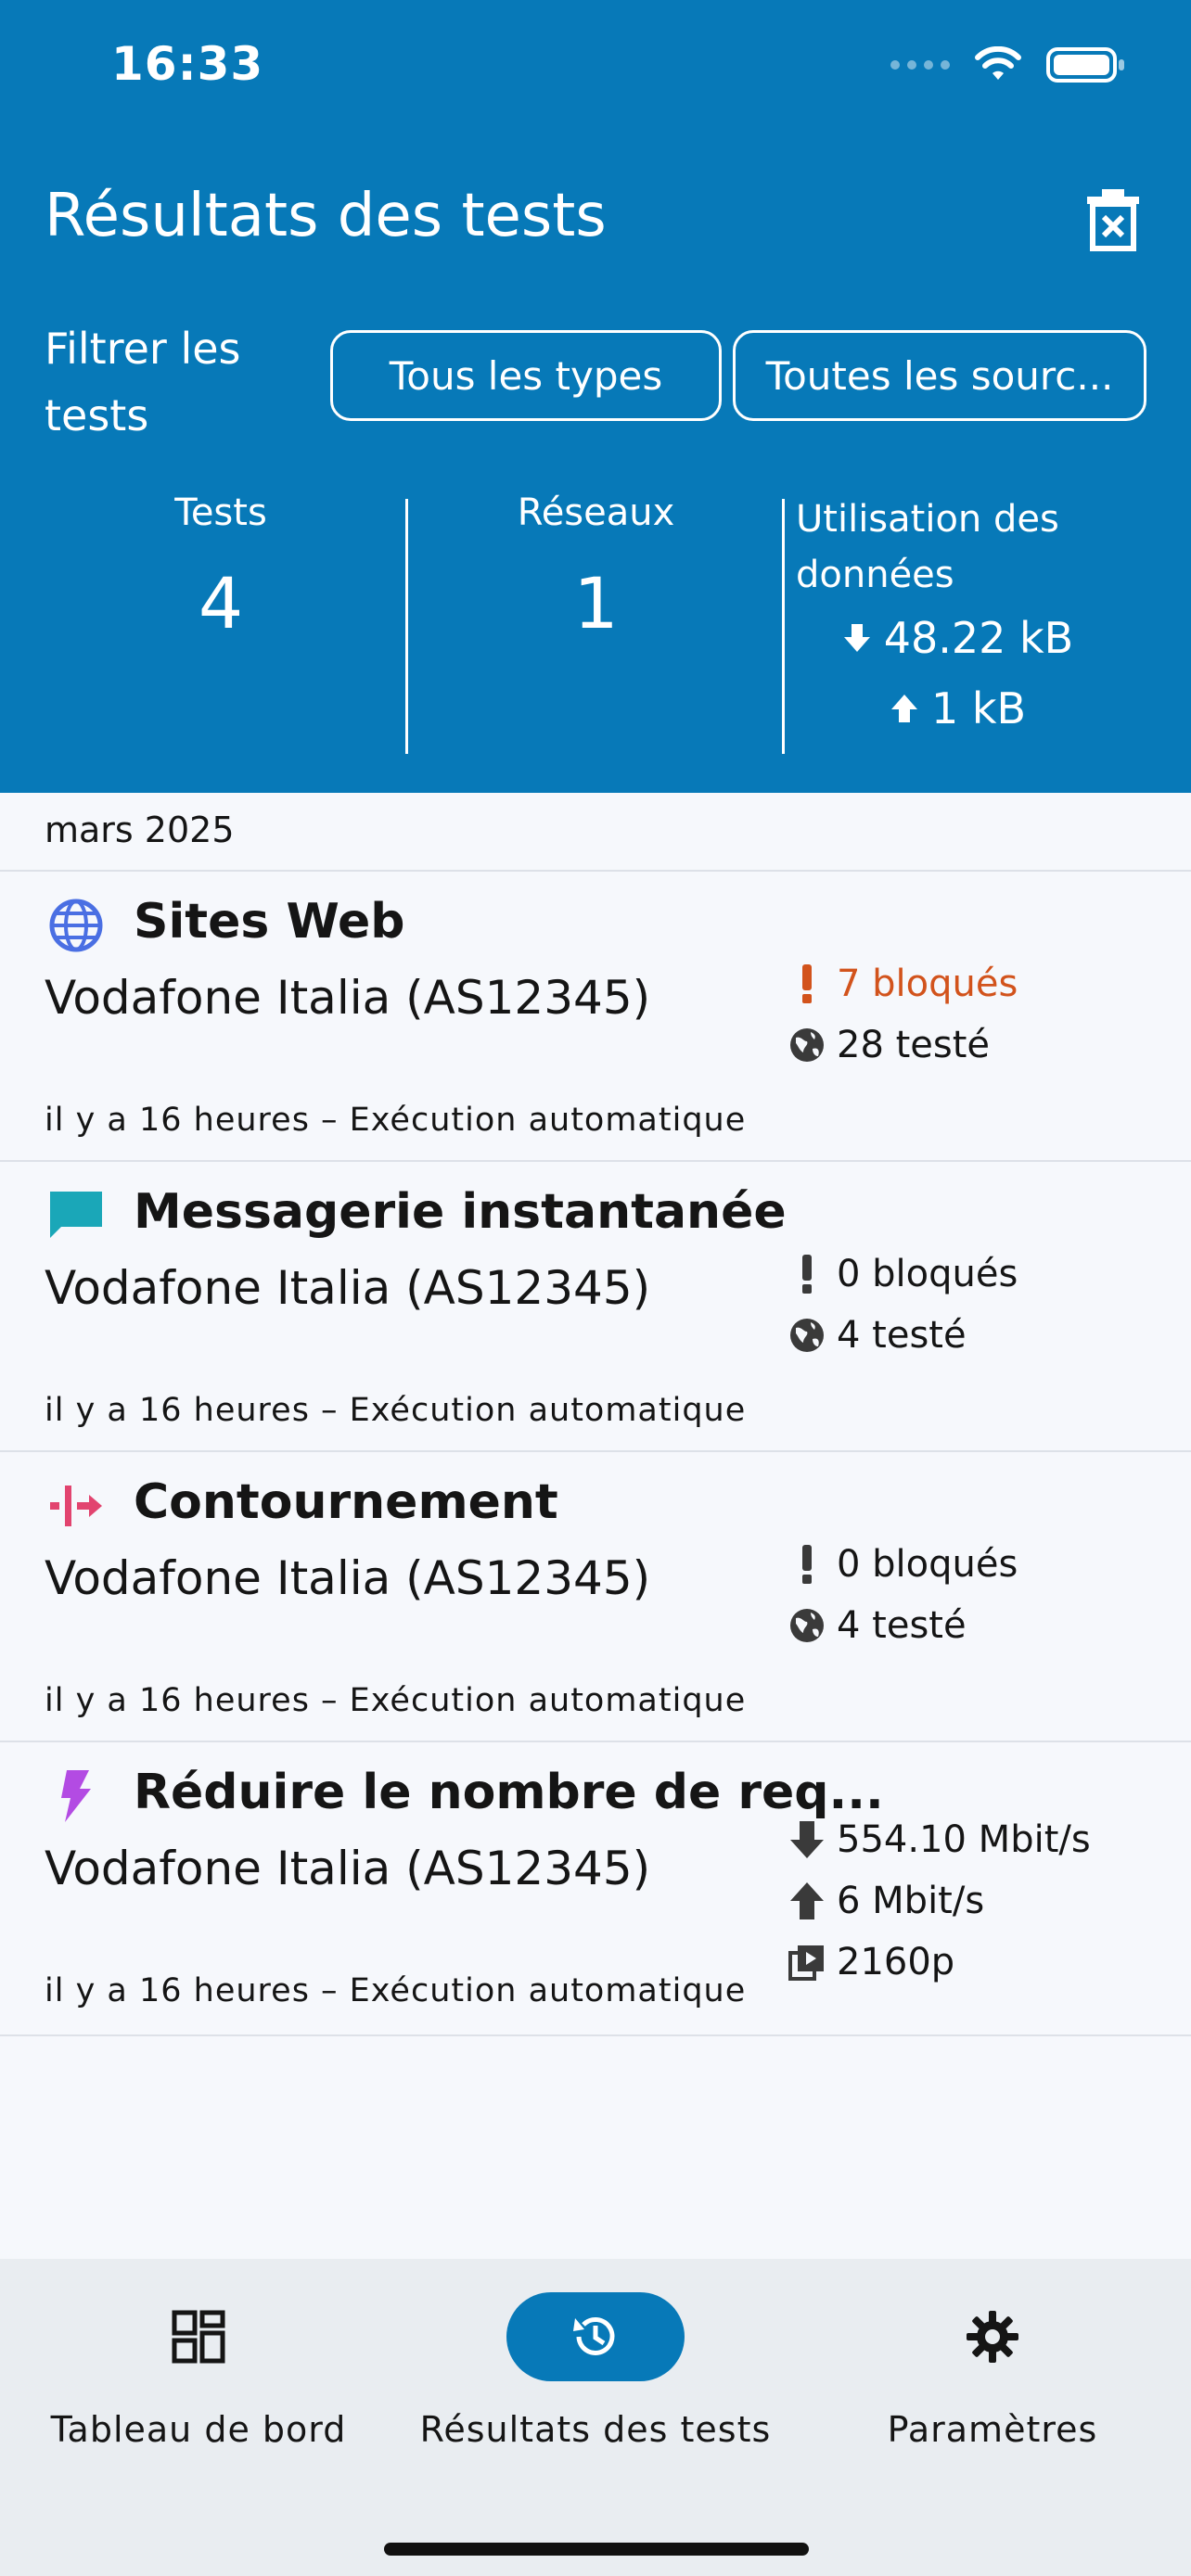  I want to click on tested-count: 28 testé, so click(903, 1045).